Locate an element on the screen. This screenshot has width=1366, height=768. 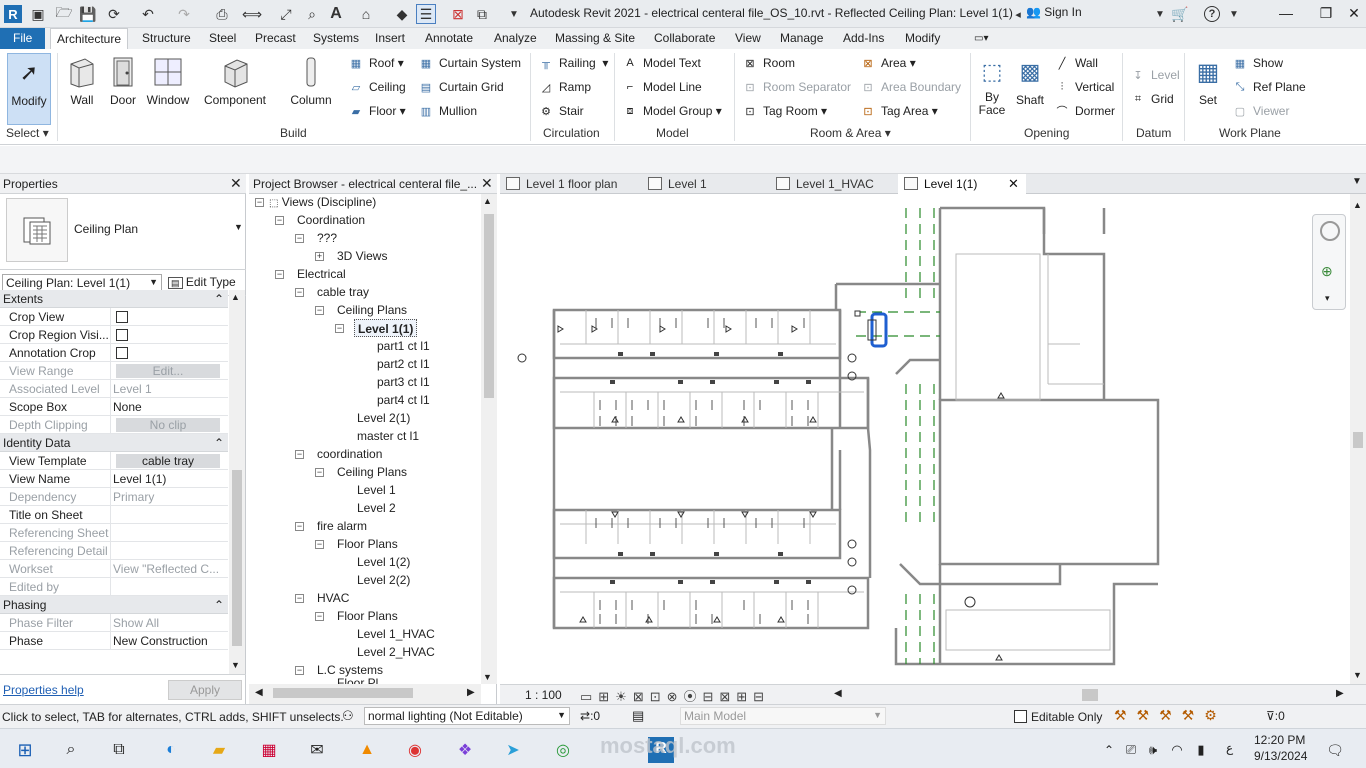
project-browser-close-icon: ✕ is located at coordinates (487, 183).